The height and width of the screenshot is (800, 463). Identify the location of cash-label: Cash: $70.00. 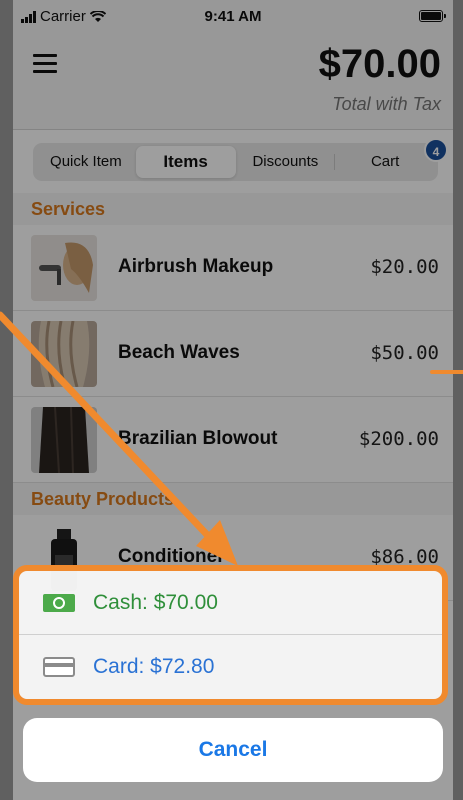
(155, 602).